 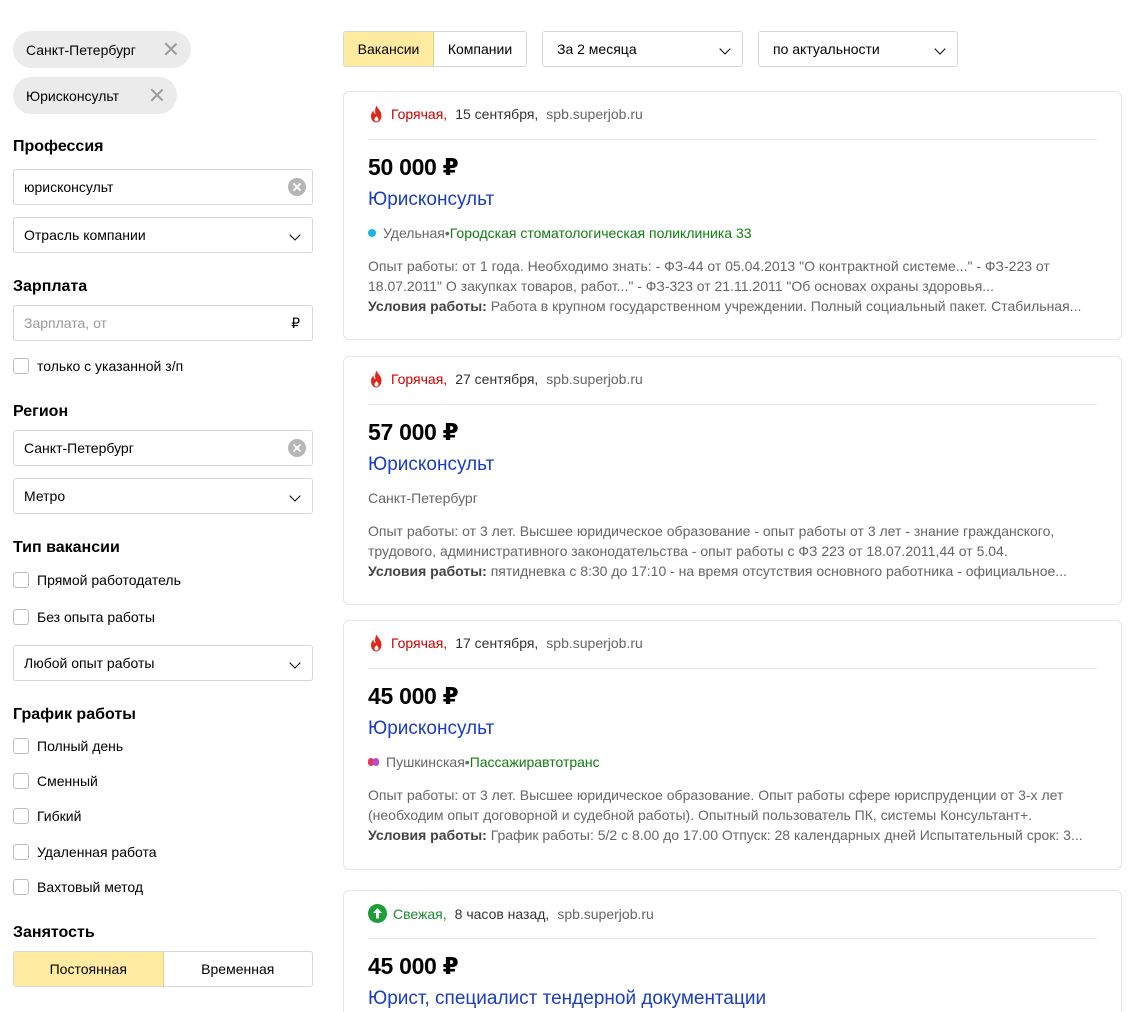 I want to click on only-with-salary-checkbox: только с указанной з/п, so click(x=98, y=366).